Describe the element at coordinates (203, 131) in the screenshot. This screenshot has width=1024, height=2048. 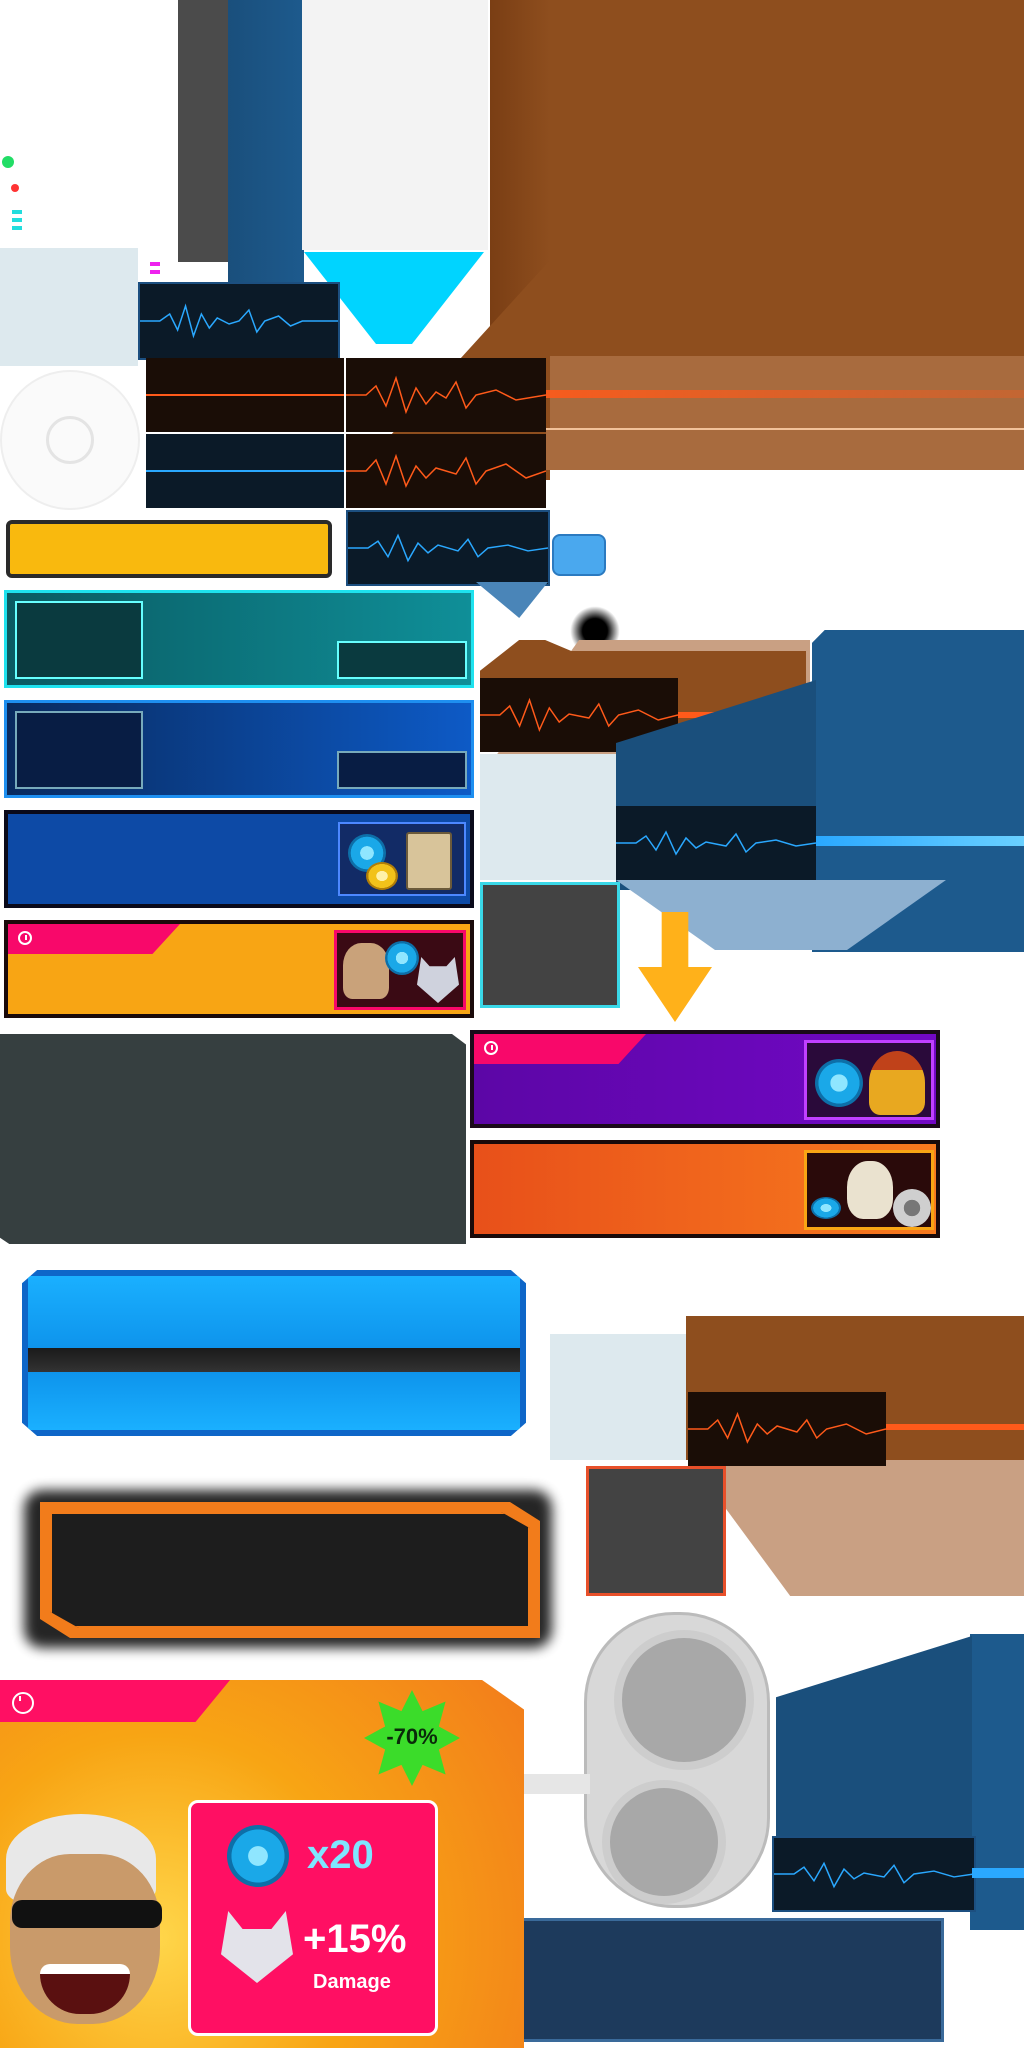
I see `gray-pillar` at that location.